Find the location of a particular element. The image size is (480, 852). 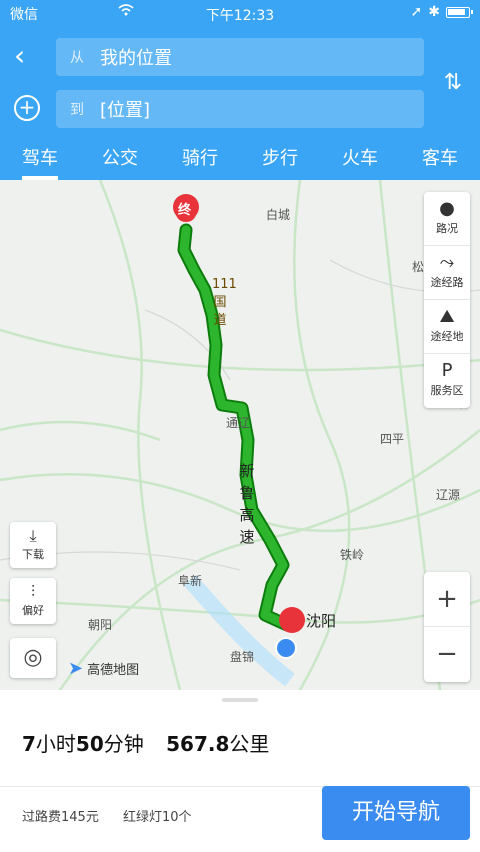

waypoint-road-button: ⤳ 途经路 is located at coordinates (447, 273).